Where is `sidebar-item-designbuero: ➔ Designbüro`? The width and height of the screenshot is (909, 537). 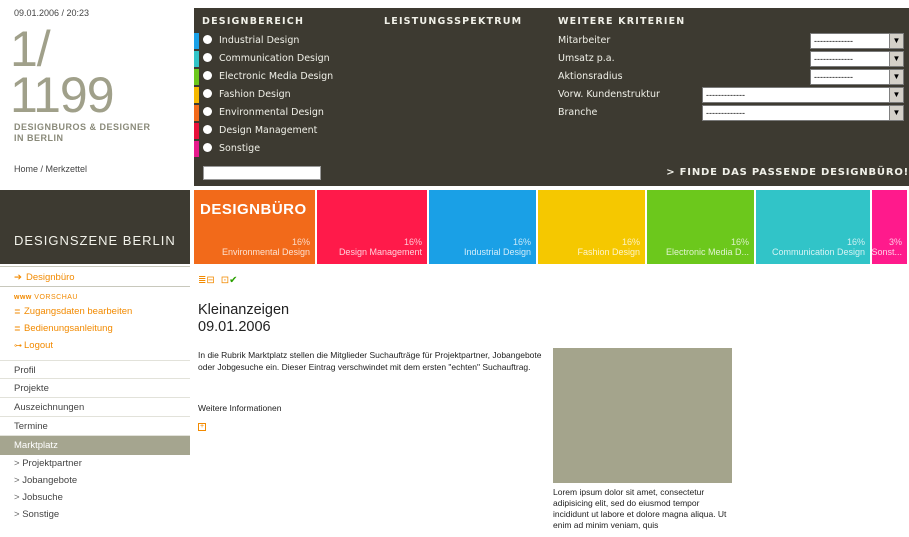
sidebar-item-designbuero: ➔ Designbüro is located at coordinates (95, 276).